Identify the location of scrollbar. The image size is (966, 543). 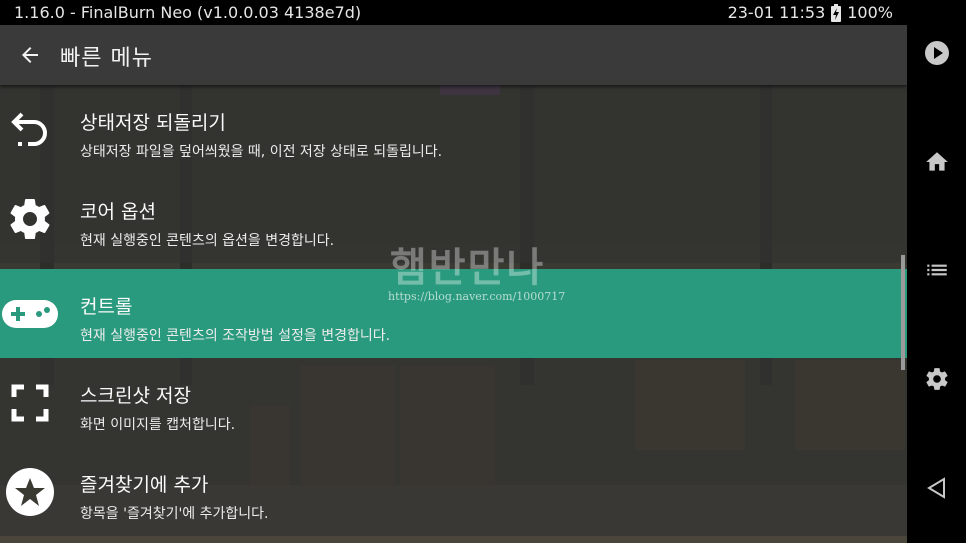
(903, 312).